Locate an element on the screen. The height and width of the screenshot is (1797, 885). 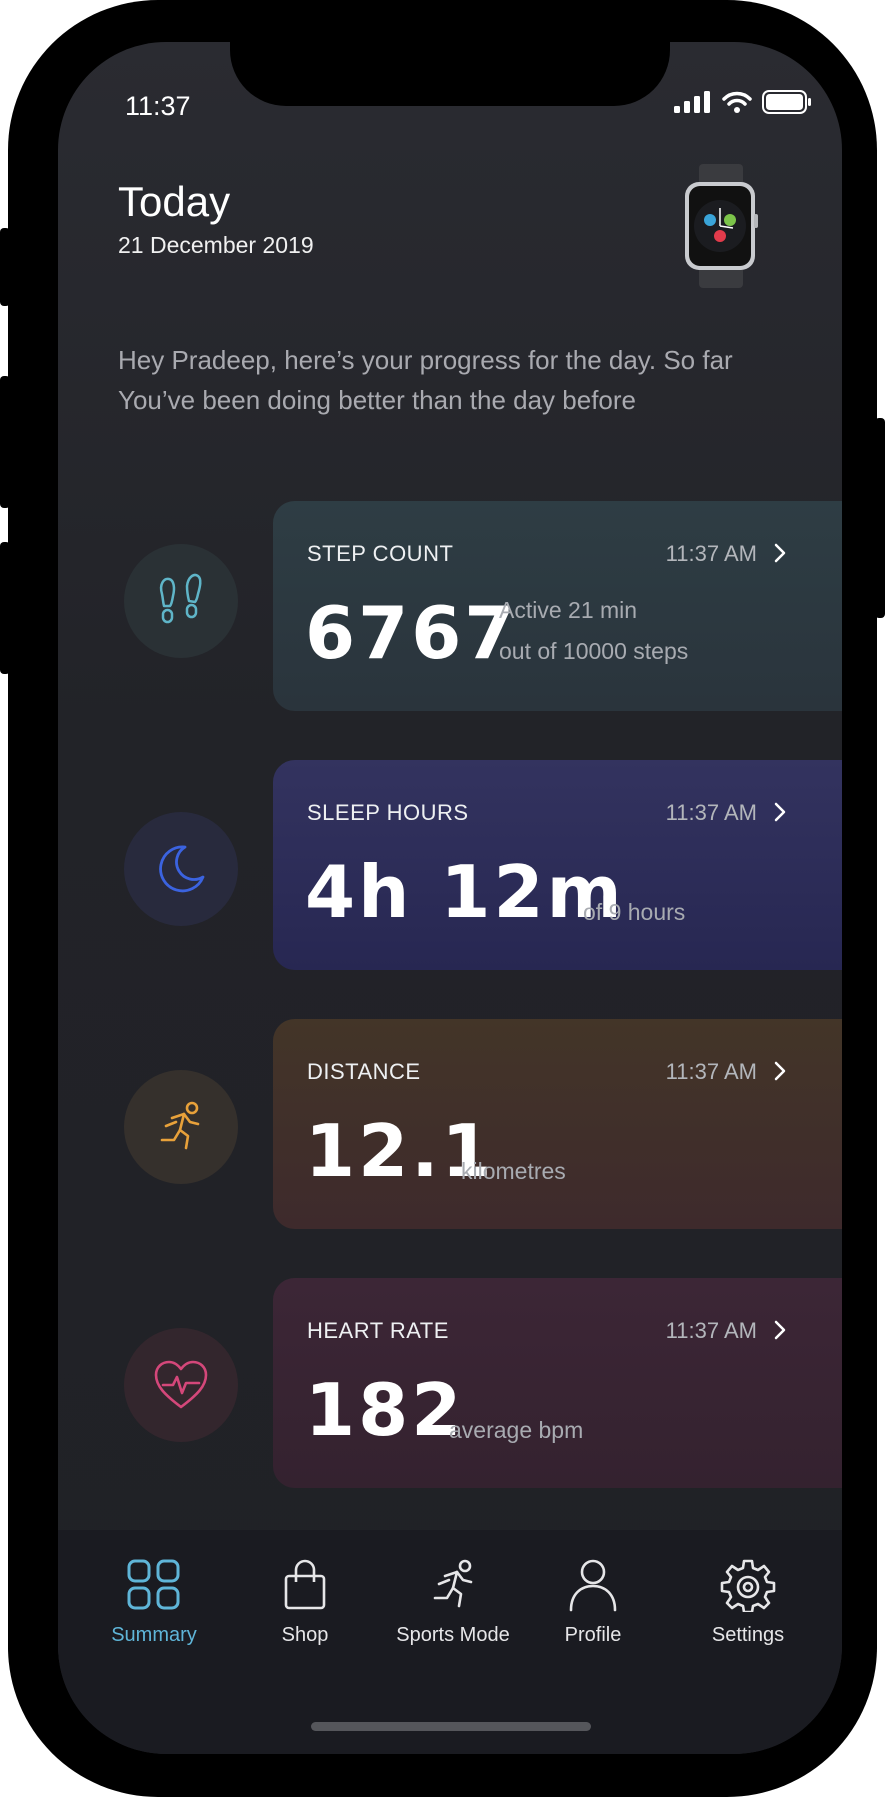
person-icon is located at coordinates (593, 1585).